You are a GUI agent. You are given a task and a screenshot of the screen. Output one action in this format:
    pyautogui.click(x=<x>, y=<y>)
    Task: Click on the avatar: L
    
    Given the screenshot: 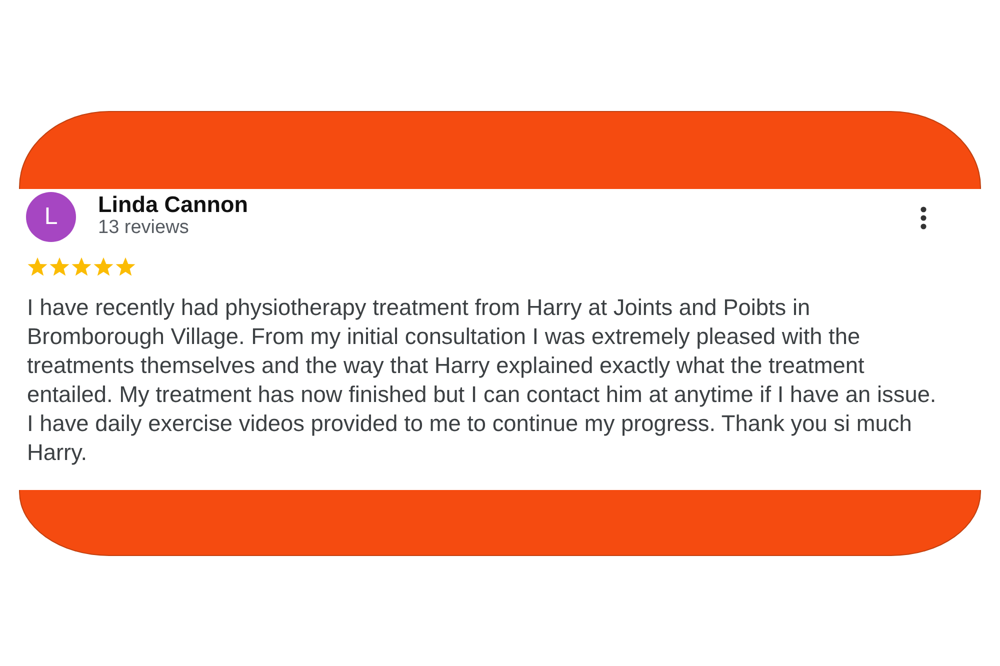 What is the action you would take?
    pyautogui.click(x=51, y=217)
    